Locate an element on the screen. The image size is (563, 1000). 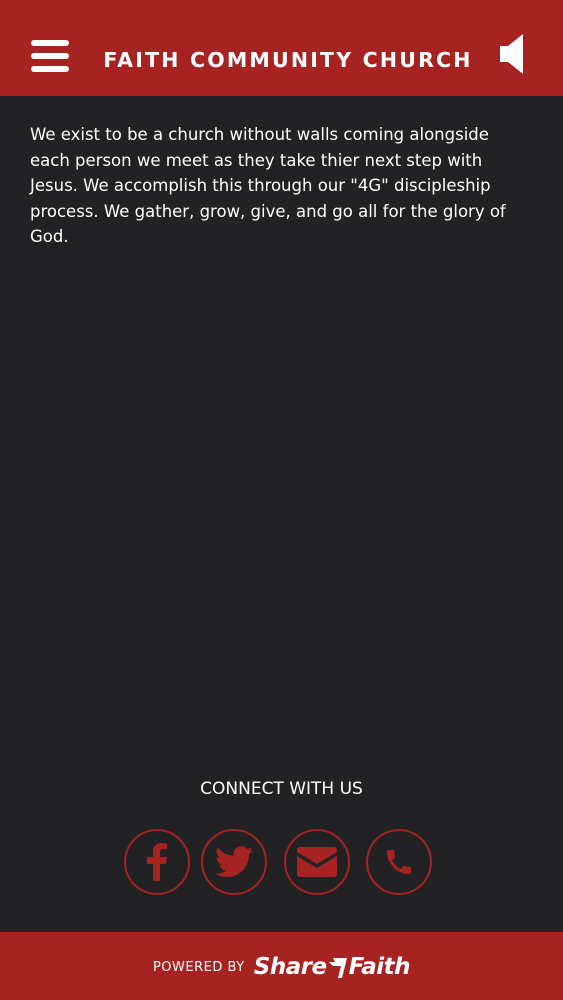
brand-part1: Share is located at coordinates (290, 967).